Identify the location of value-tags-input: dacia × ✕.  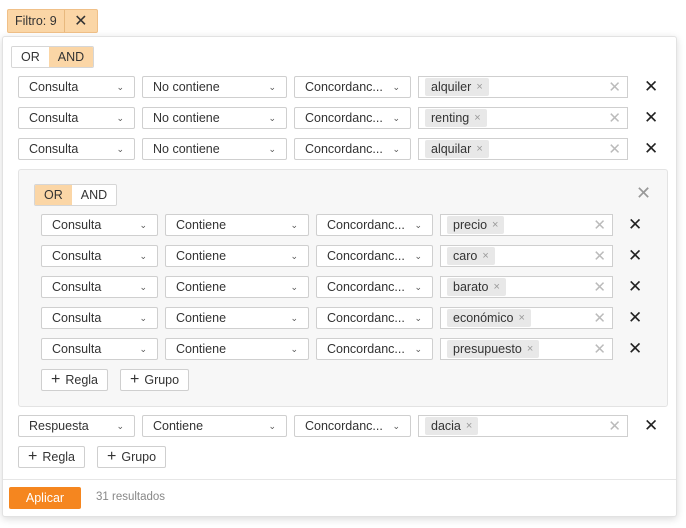
(523, 426).